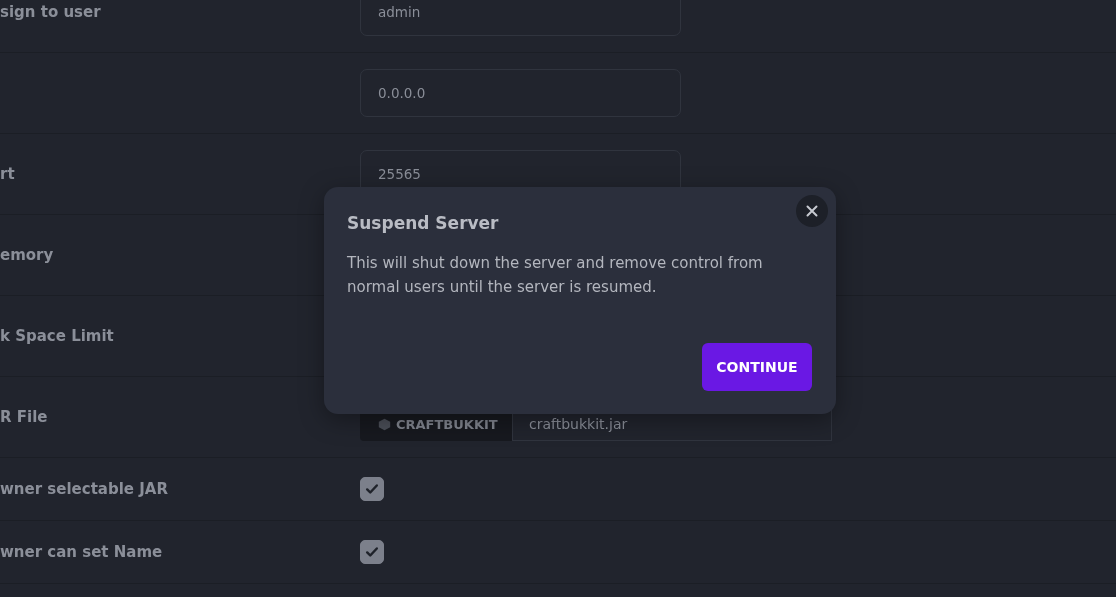  I want to click on dialog-message: This will shut down the server and remove control from normal users until the server is resumed., so click(555, 275).